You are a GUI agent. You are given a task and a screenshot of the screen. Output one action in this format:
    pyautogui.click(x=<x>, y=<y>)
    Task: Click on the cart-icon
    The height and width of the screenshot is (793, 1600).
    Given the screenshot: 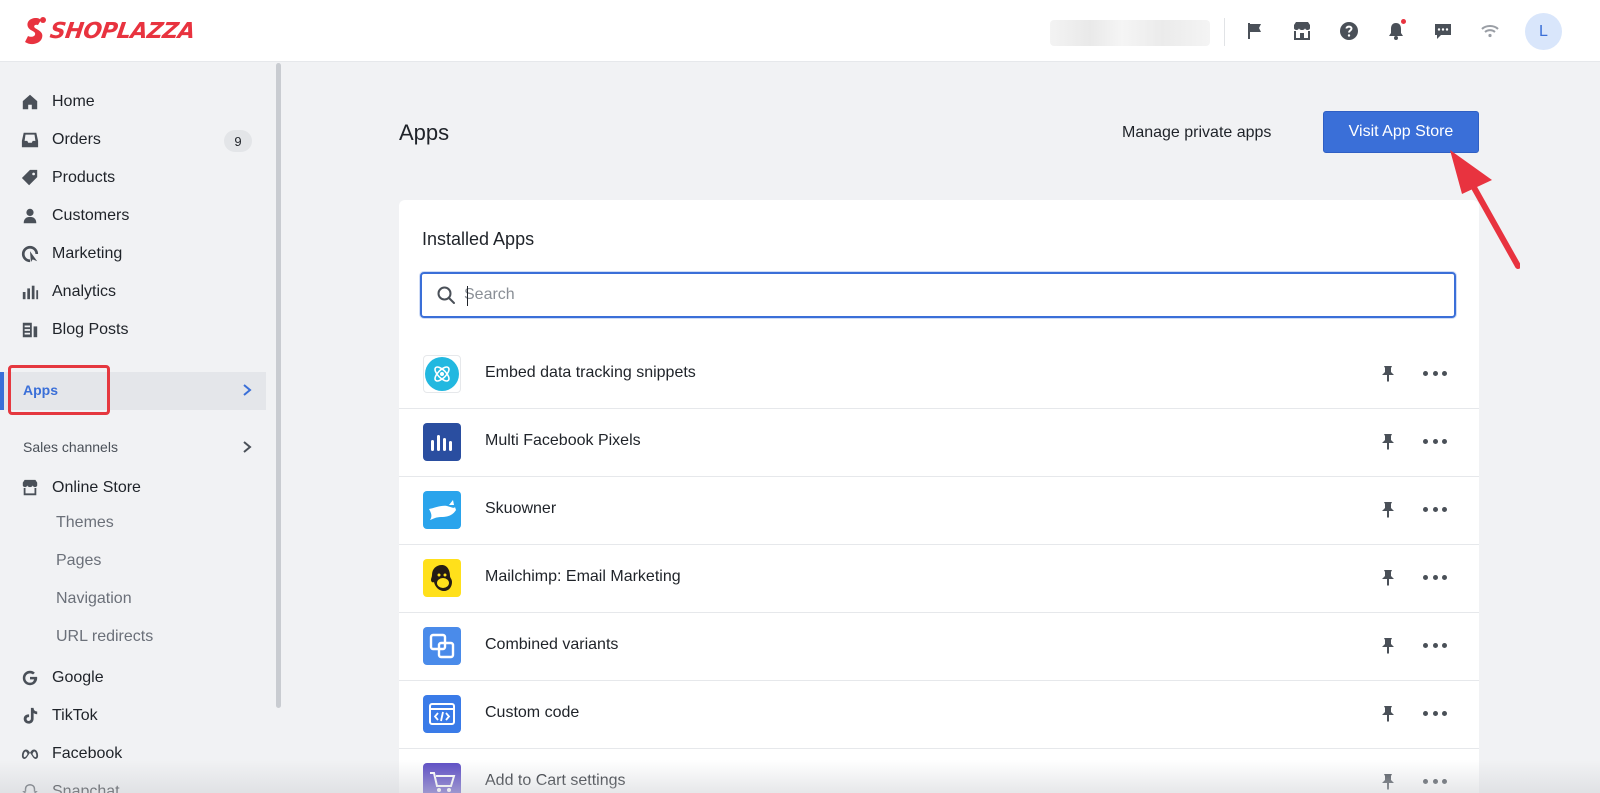 What is the action you would take?
    pyautogui.click(x=442, y=778)
    